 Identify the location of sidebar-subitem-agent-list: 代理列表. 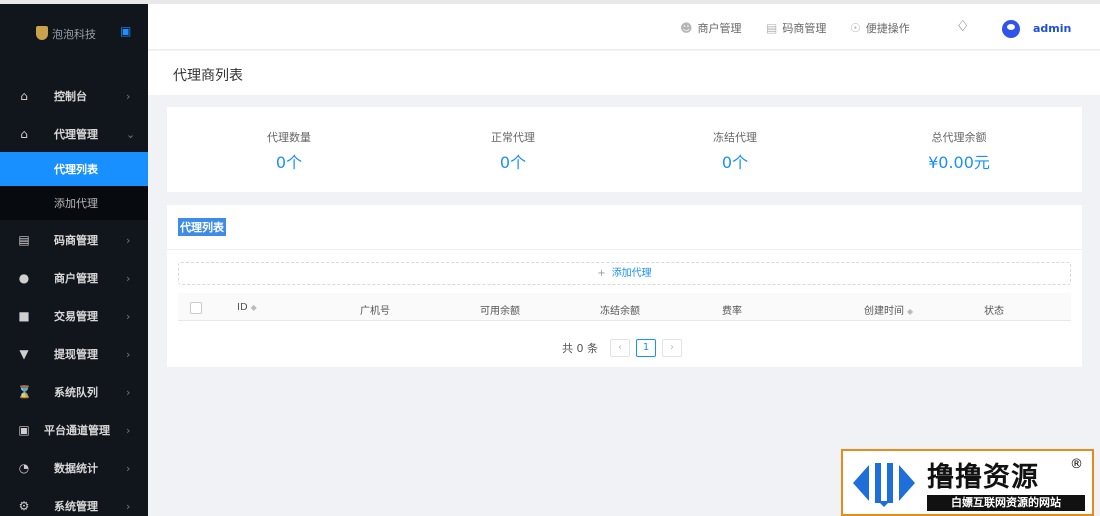
(74, 169).